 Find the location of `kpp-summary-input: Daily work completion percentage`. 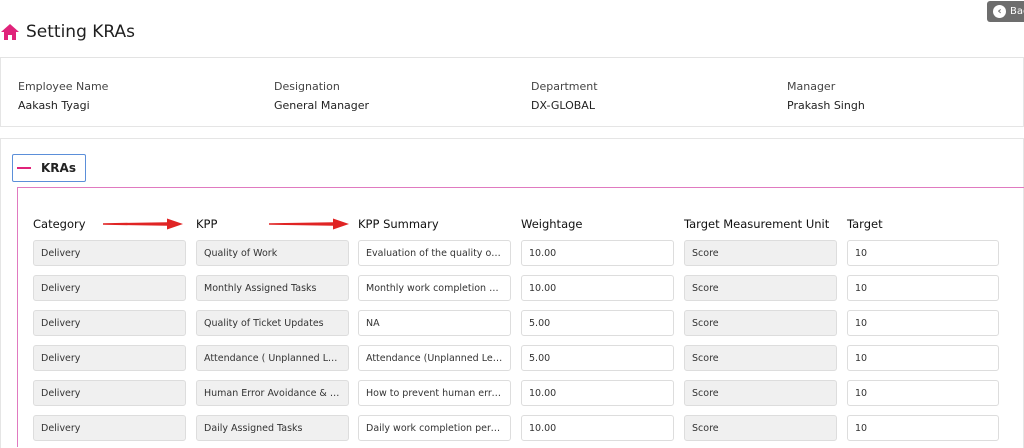

kpp-summary-input: Daily work completion percentage is located at coordinates (434, 428).